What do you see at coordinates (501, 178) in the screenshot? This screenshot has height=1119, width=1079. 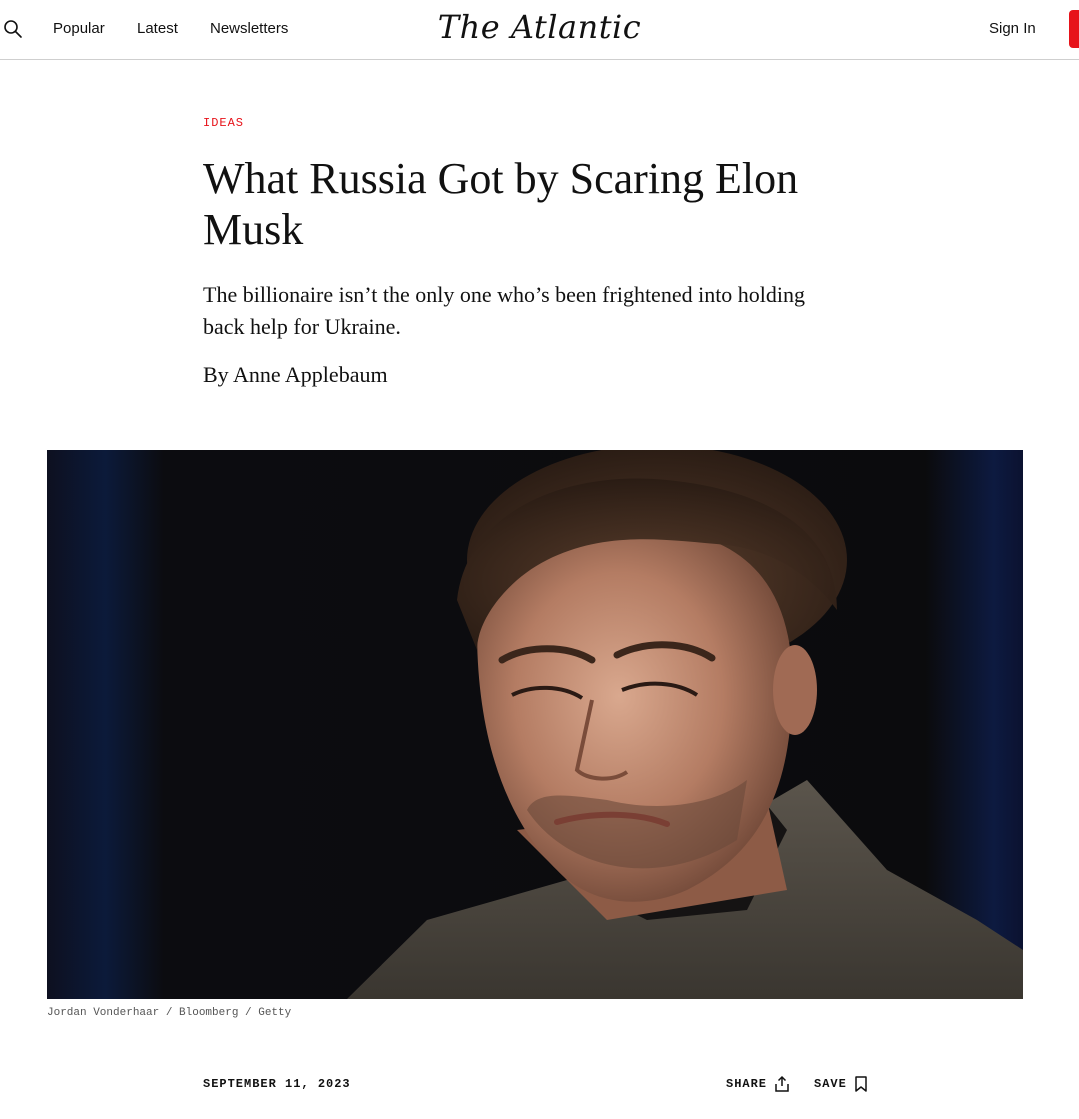 I see `headline-line-1: What Russia Got by Scaring Elon` at bounding box center [501, 178].